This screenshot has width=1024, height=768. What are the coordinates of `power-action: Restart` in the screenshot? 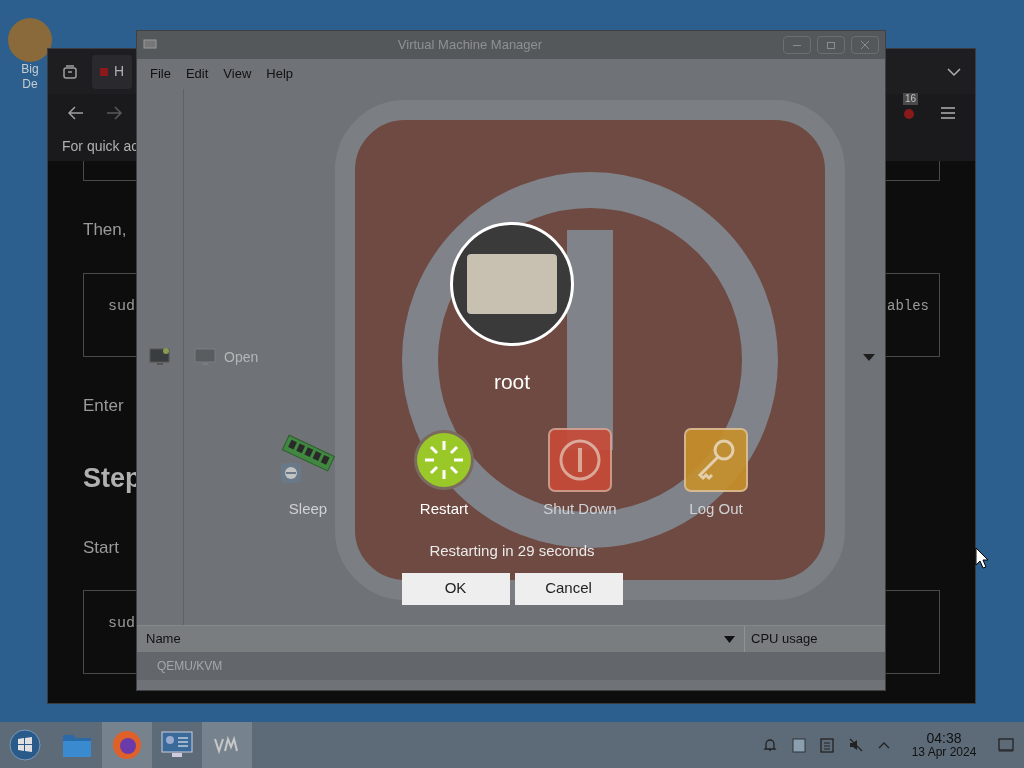 It's located at (444, 473).